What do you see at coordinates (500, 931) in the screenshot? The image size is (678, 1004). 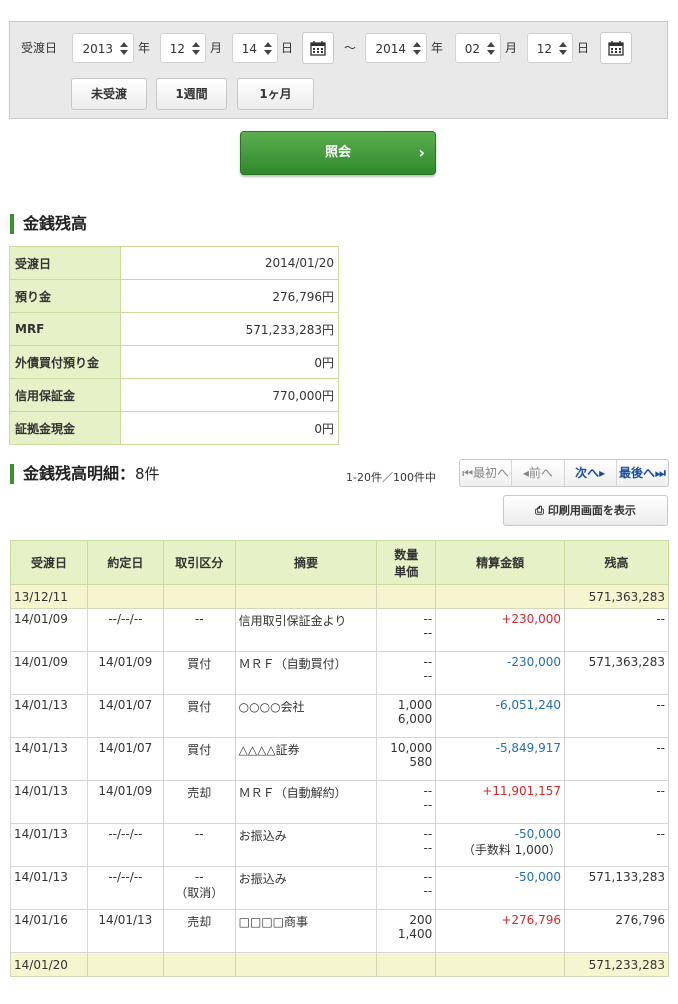 I see `row-amount: +276,796` at bounding box center [500, 931].